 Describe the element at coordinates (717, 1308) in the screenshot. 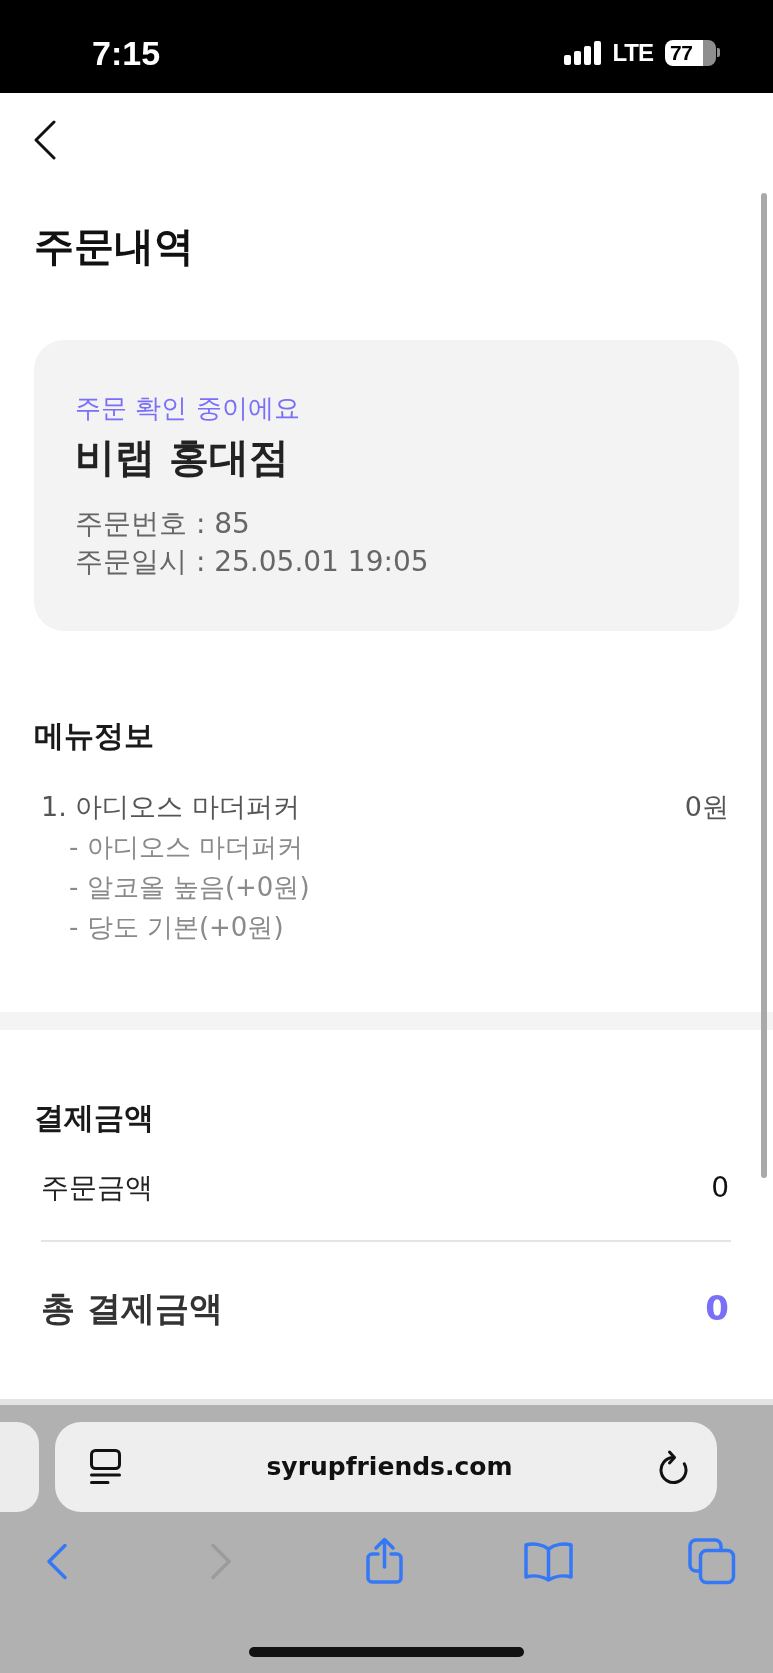

I see `total-amount: 0` at that location.